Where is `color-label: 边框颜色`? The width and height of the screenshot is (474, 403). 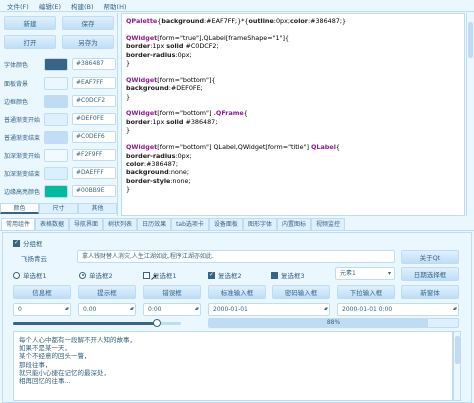 color-label: 边框颜色 is located at coordinates (16, 102).